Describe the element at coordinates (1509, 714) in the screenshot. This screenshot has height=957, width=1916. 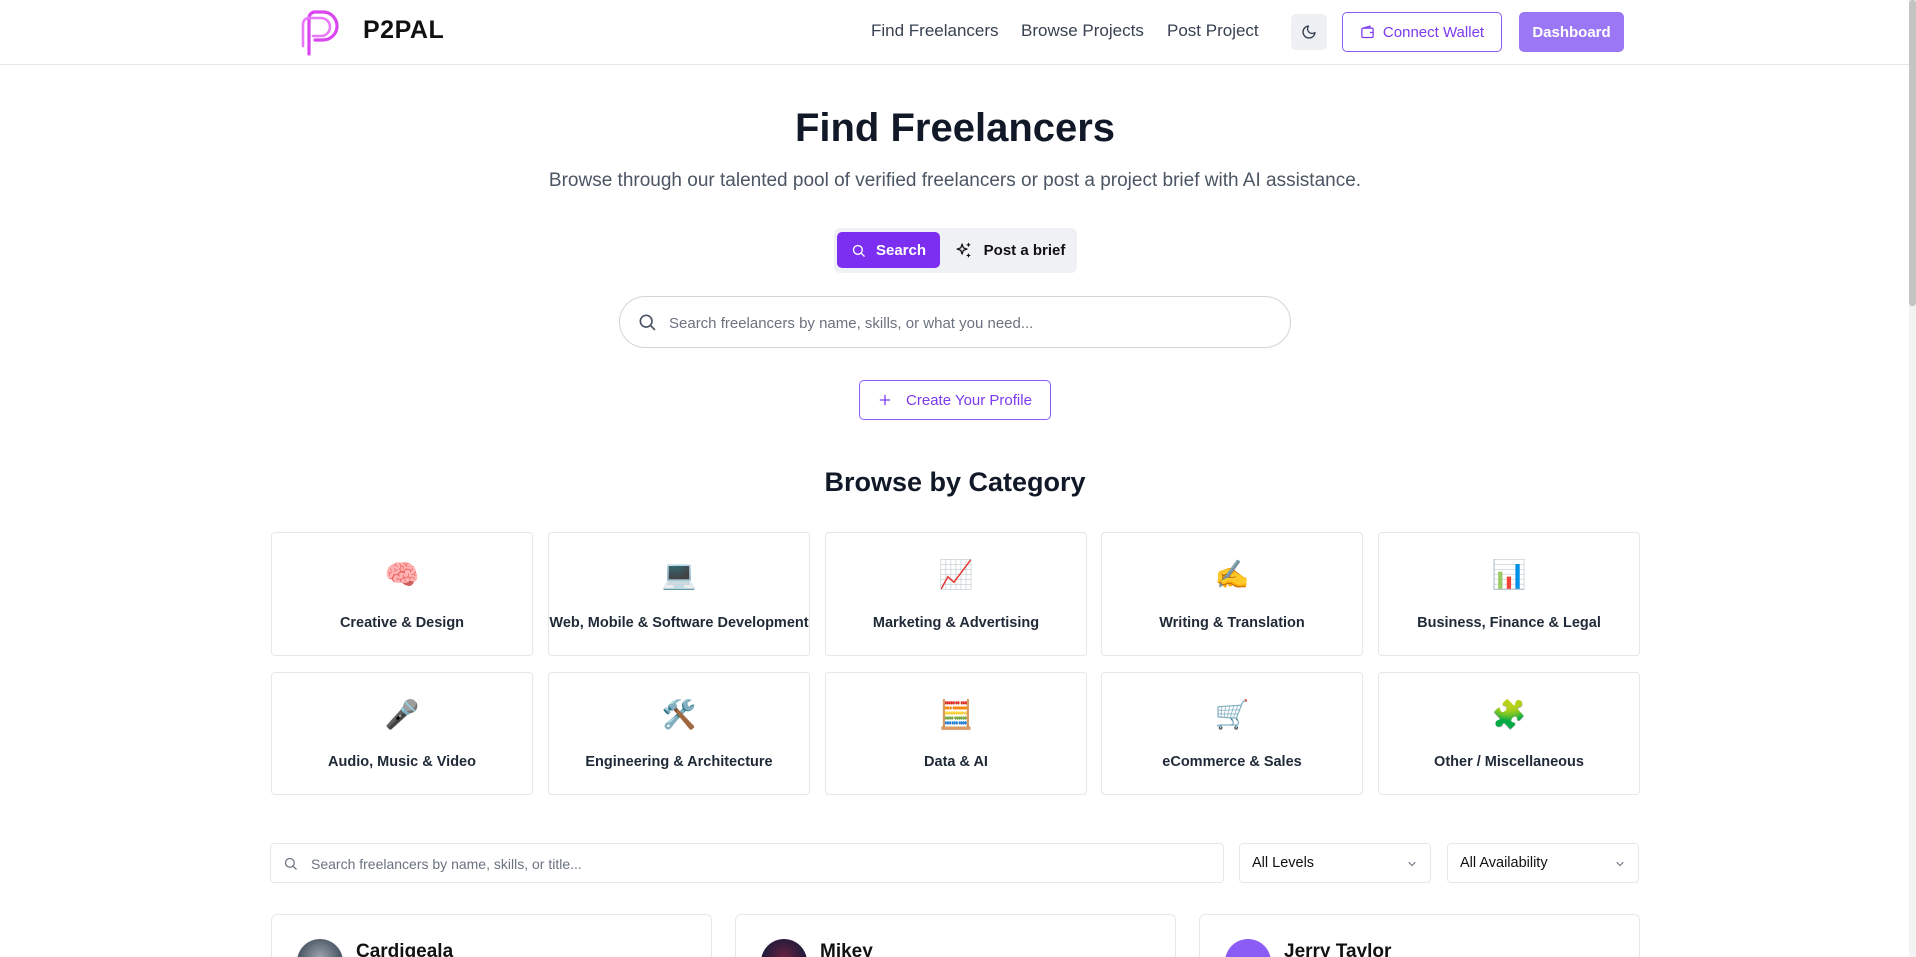
I see `puzzle-icon: 🧩` at that location.